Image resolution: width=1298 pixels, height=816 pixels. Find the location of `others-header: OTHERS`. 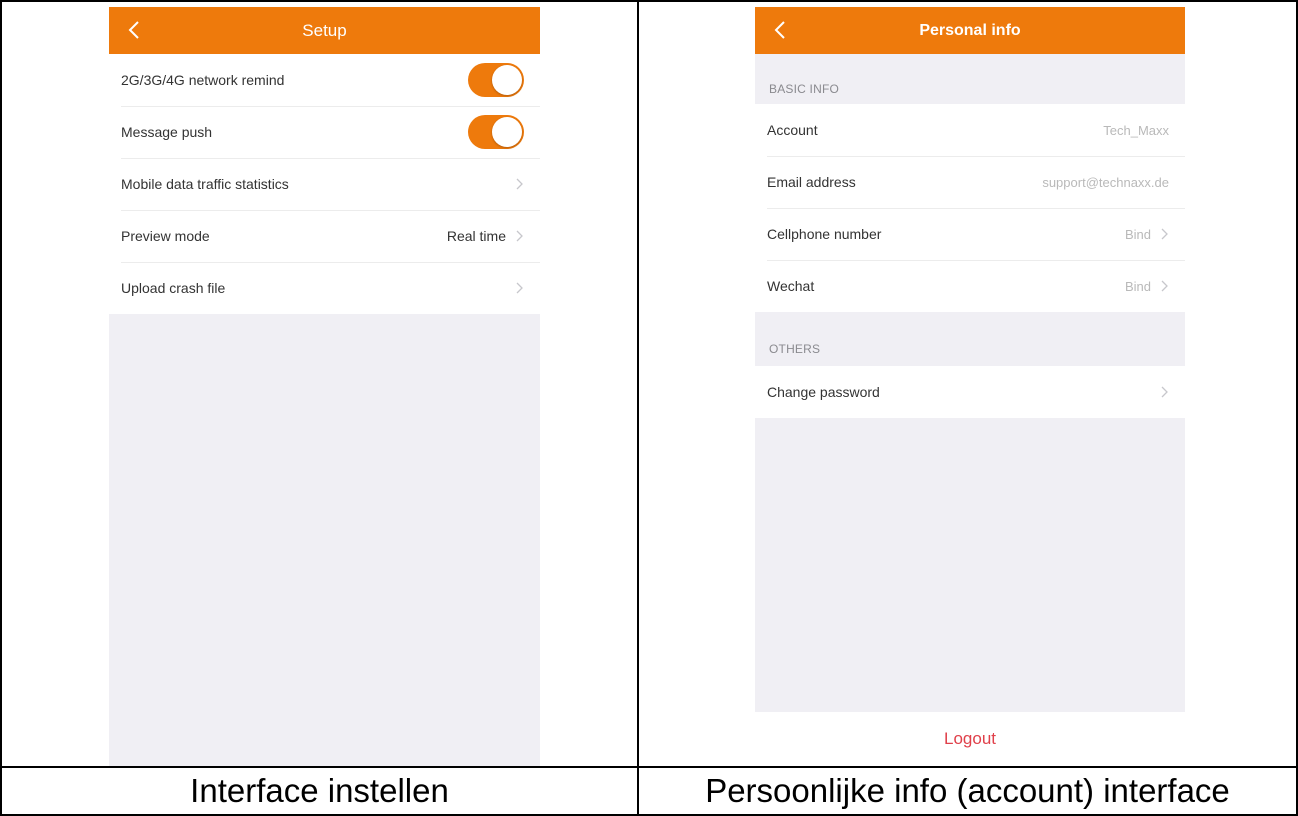

others-header: OTHERS is located at coordinates (795, 349).